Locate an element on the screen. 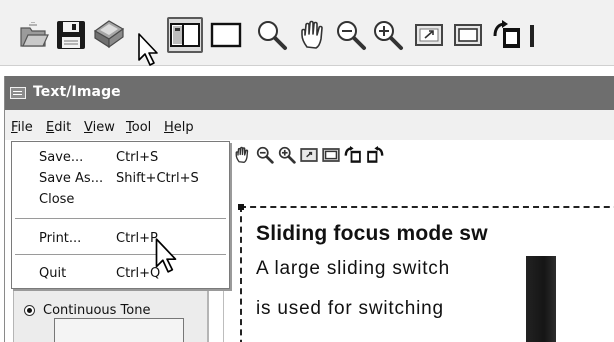 The height and width of the screenshot is (342, 614). partial-icon is located at coordinates (532, 36).